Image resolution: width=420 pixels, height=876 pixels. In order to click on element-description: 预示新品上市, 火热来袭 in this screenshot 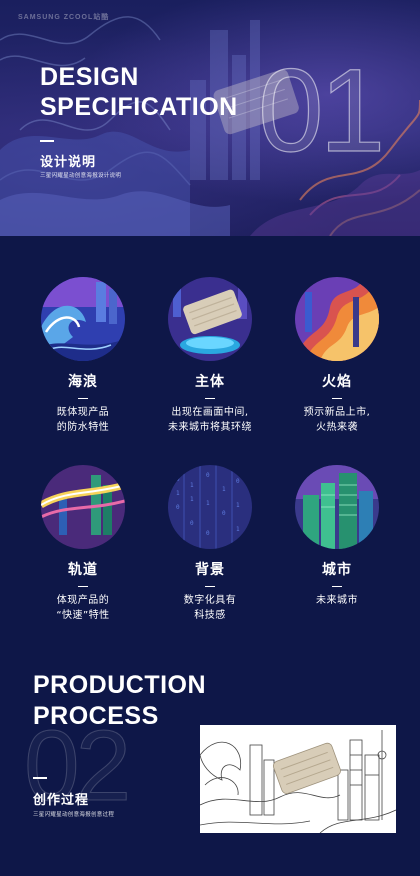, I will do `click(337, 420)`.